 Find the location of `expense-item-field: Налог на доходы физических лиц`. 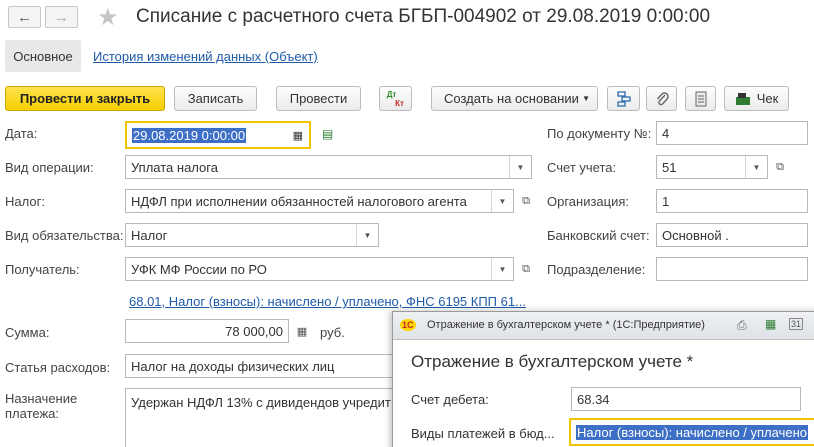

expense-item-field: Налог на доходы физических лиц is located at coordinates (262, 366).